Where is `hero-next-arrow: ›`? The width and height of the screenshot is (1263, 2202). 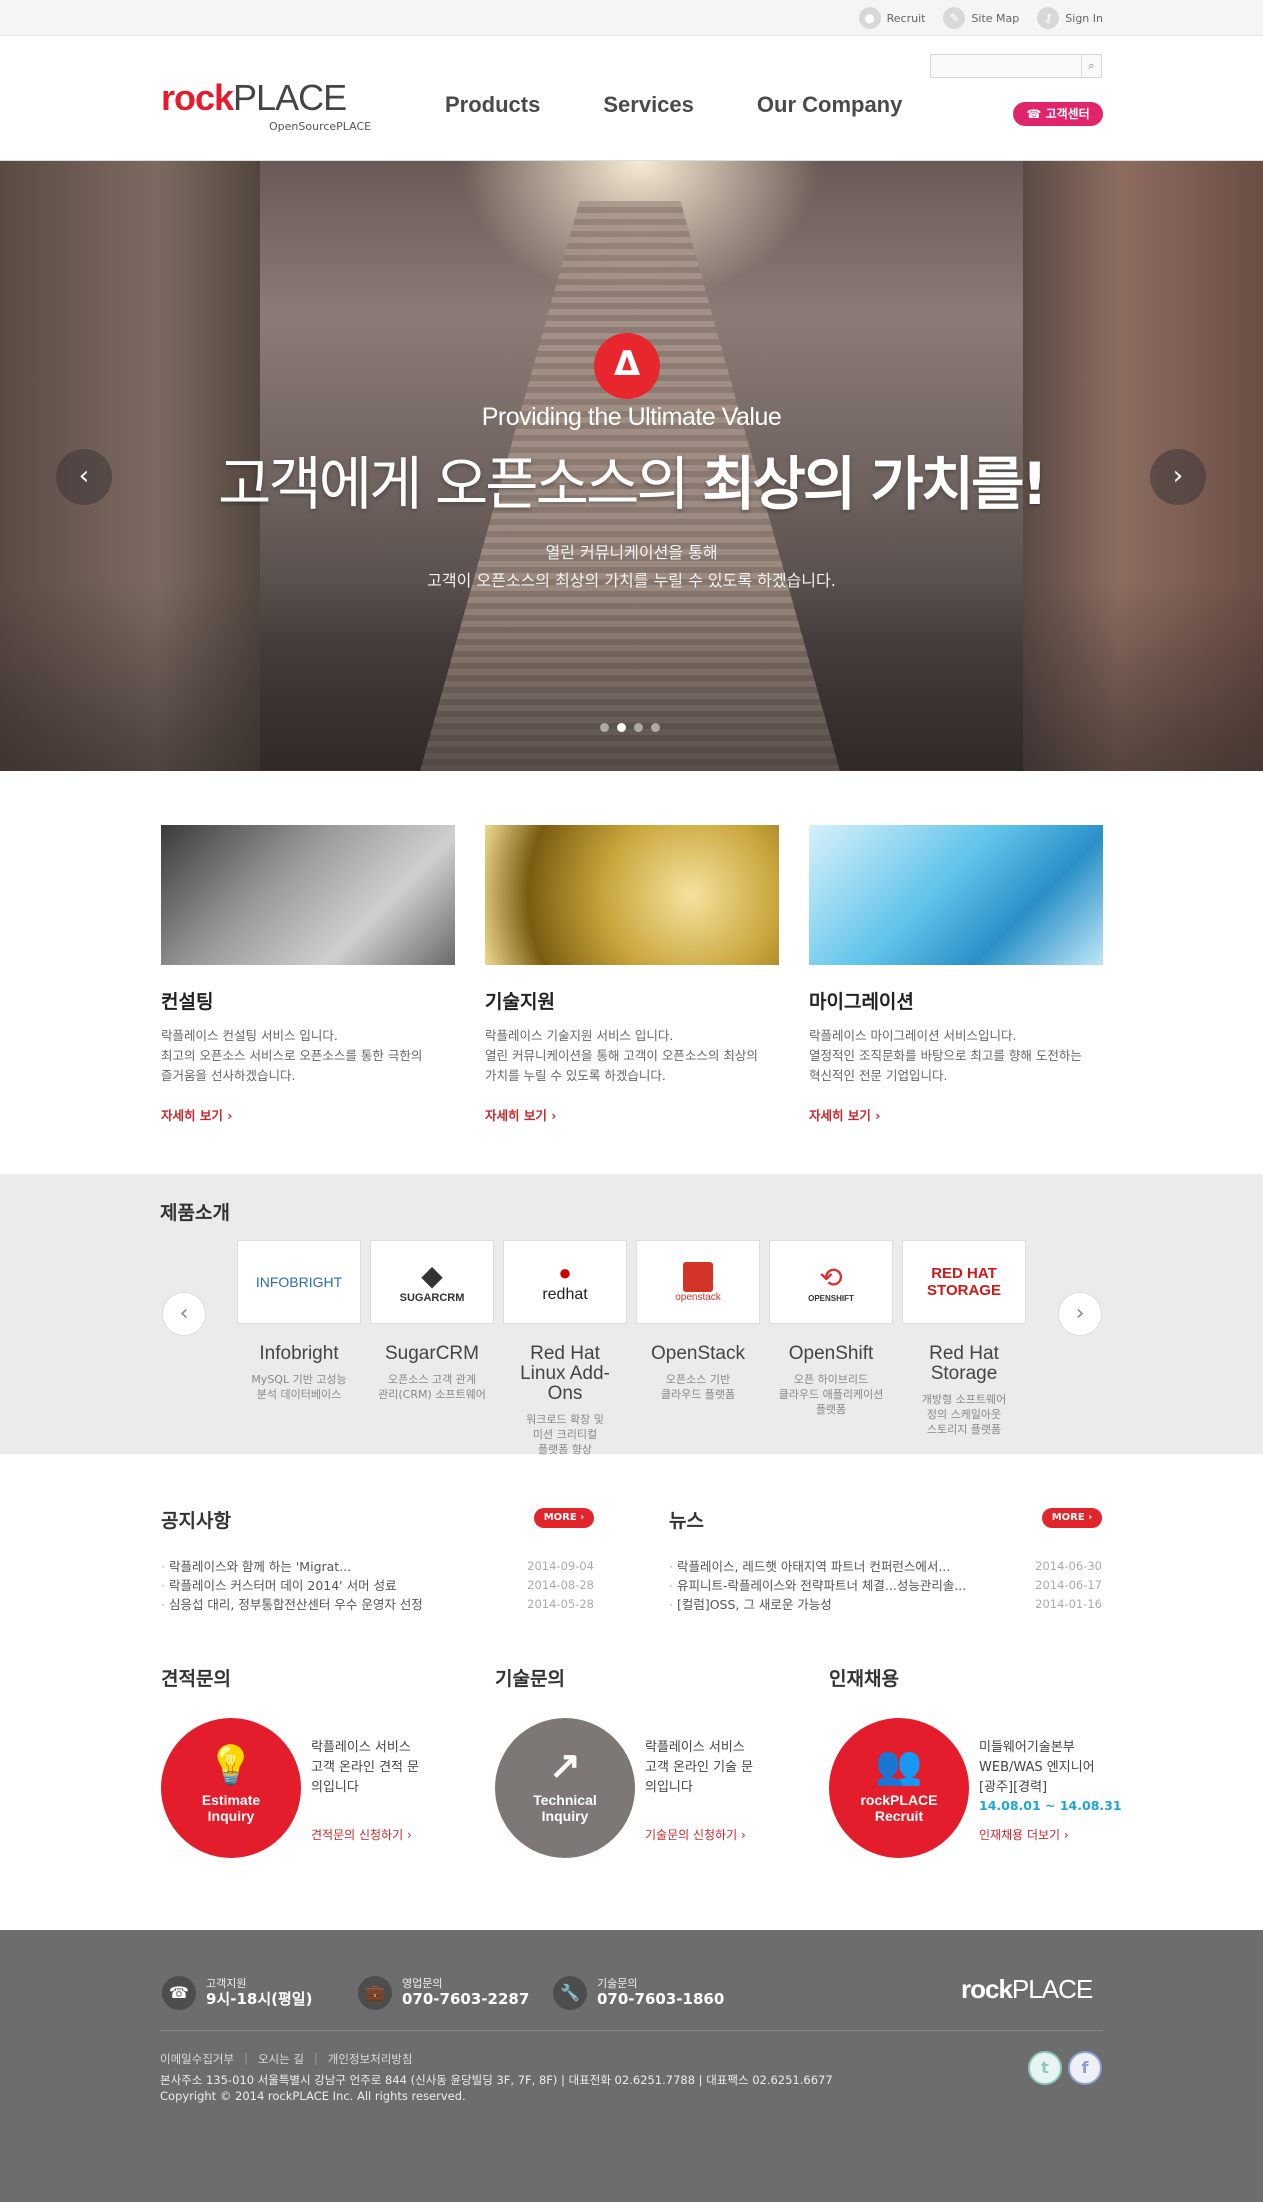 hero-next-arrow: › is located at coordinates (1178, 477).